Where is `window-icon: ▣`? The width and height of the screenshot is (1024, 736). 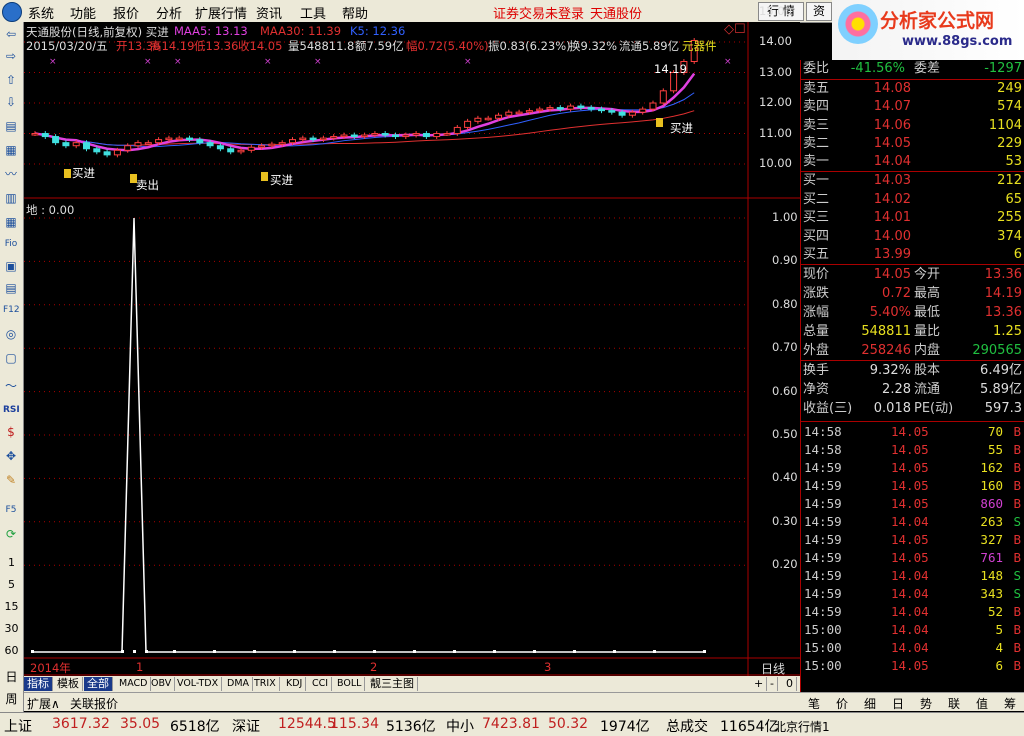 window-icon: ▣ is located at coordinates (11, 266).